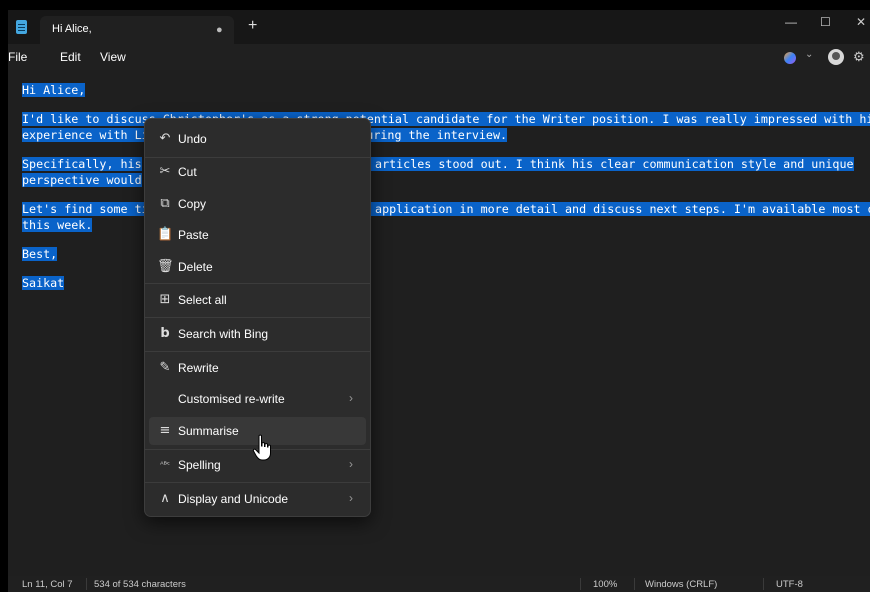 The width and height of the screenshot is (870, 592). What do you see at coordinates (192, 204) in the screenshot?
I see `menu-item-label: Copy` at bounding box center [192, 204].